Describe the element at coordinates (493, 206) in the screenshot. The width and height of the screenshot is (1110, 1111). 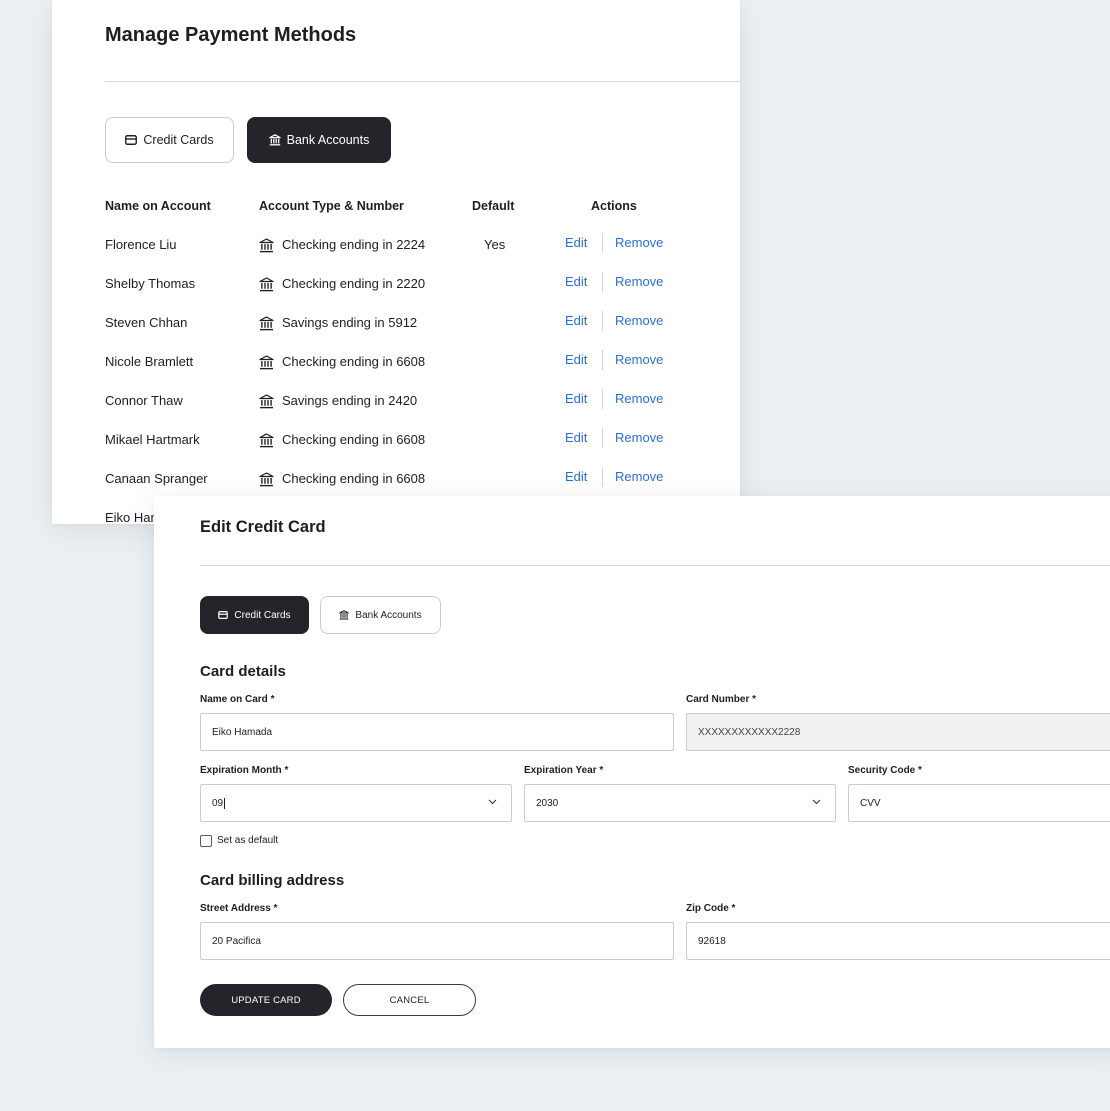
I see `column-header-default: Default` at that location.